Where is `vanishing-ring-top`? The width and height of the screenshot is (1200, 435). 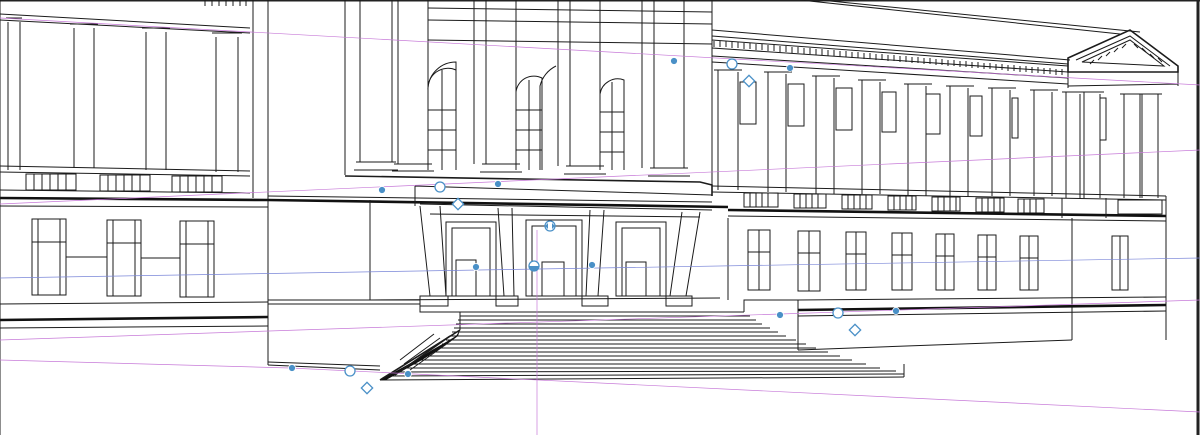
vanishing-ring-top is located at coordinates (732, 64).